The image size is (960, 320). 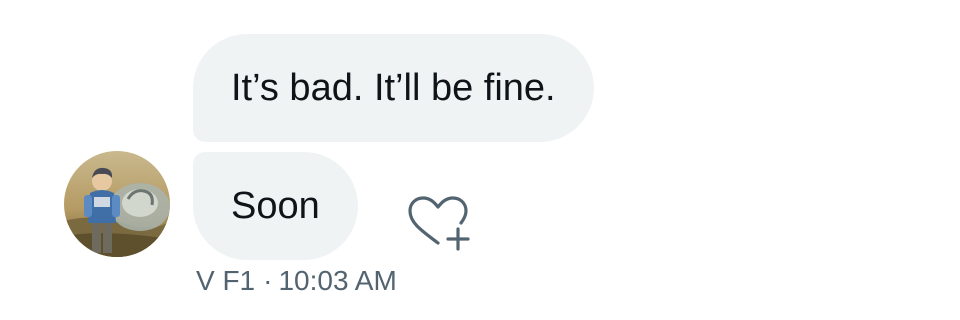 I want to click on message-meta: V F1 · 10:03 AM, so click(x=296, y=281).